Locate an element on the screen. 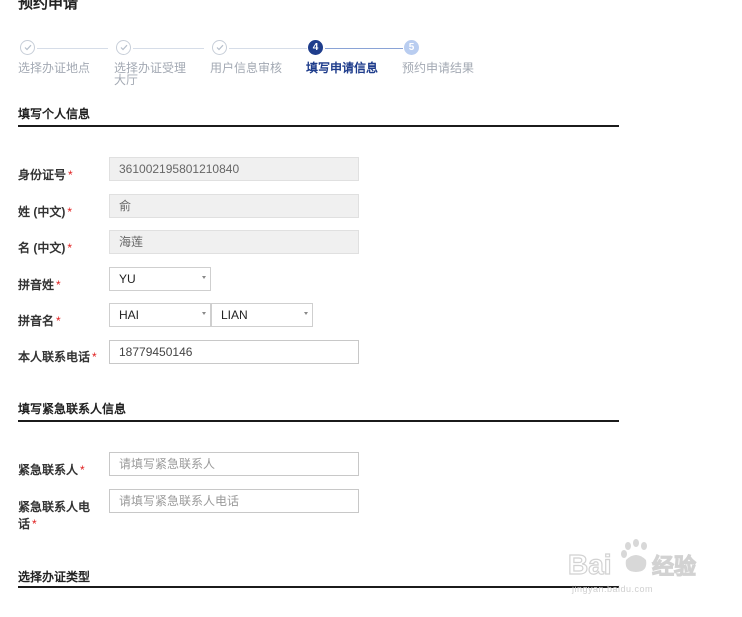  section-title-personal: 填写个人信息 is located at coordinates (54, 114).